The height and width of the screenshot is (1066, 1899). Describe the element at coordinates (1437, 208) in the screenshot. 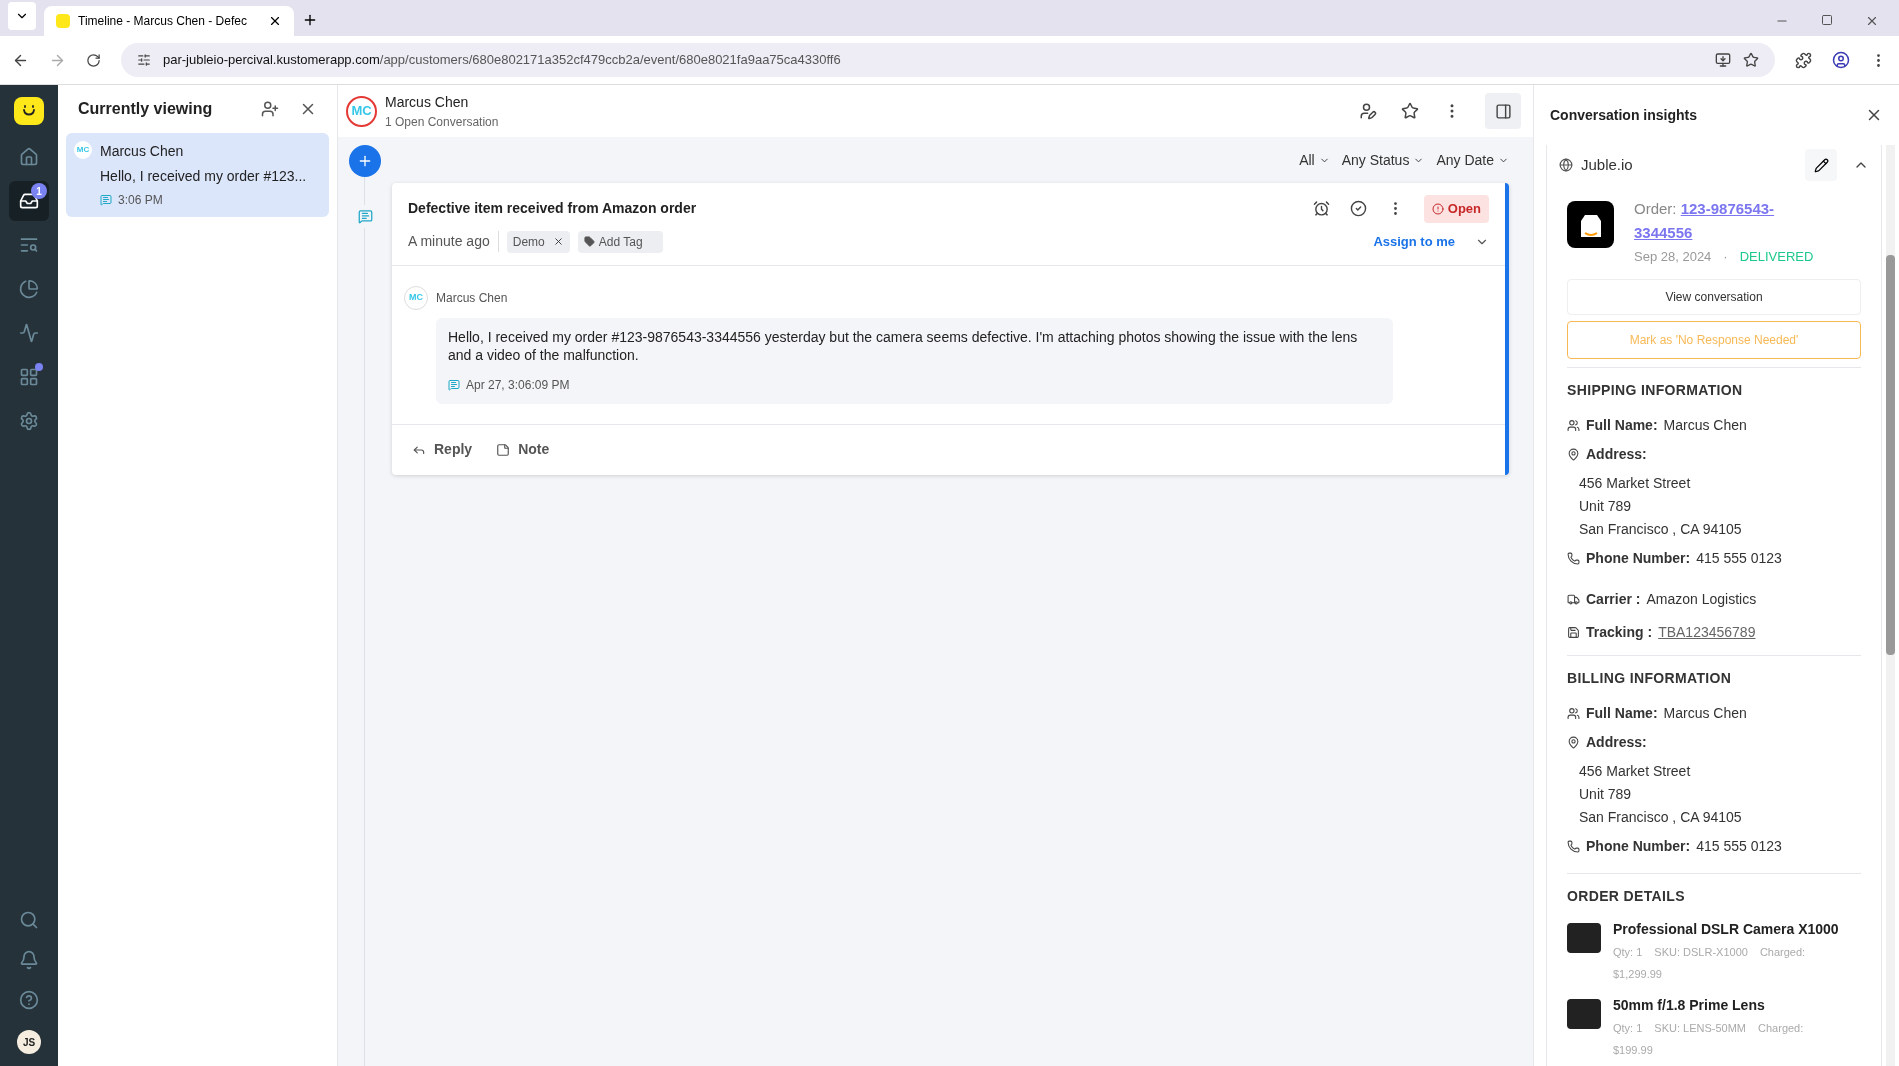

I see `alert-icon` at that location.